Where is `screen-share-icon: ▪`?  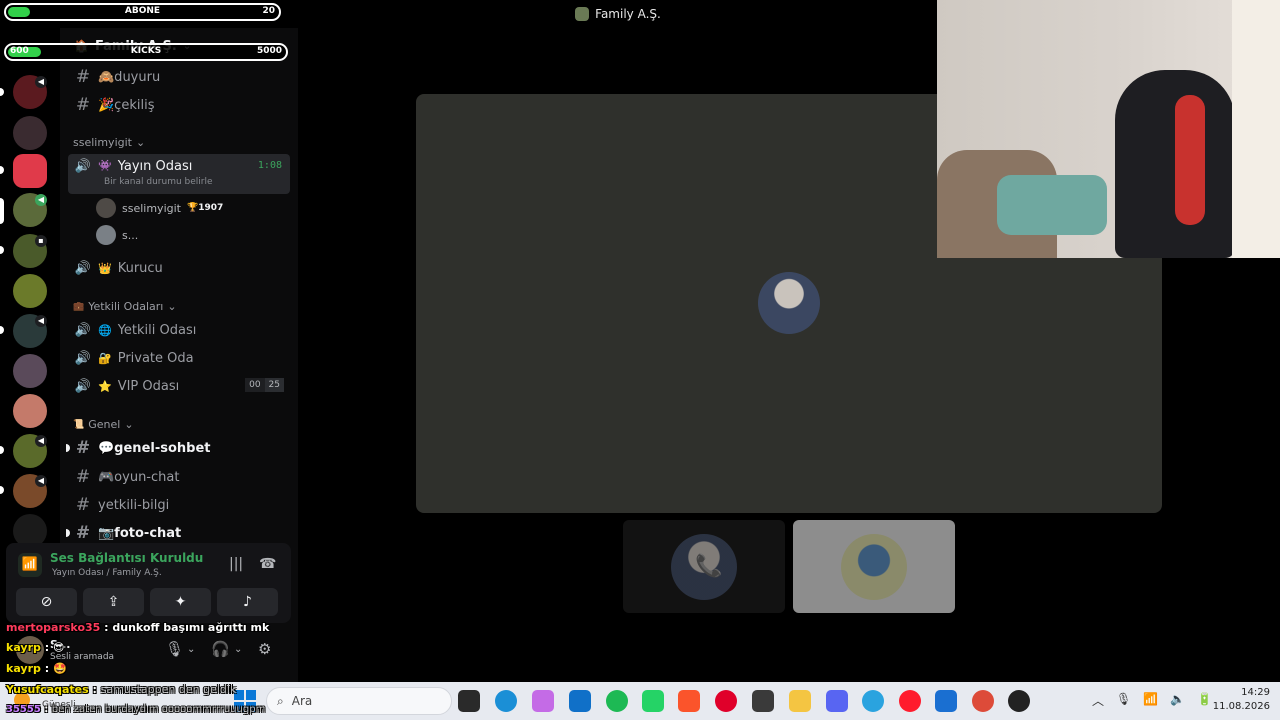
screen-share-icon: ▪ is located at coordinates (41, 241).